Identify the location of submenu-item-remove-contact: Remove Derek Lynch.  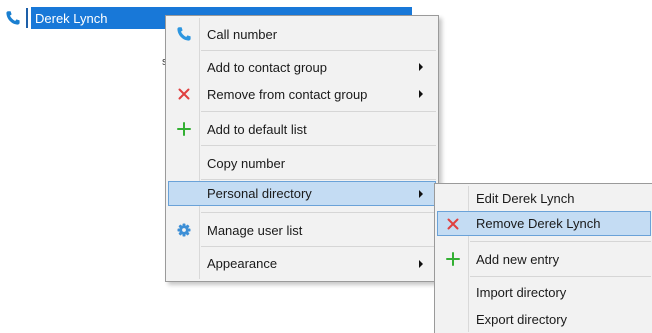
(544, 223).